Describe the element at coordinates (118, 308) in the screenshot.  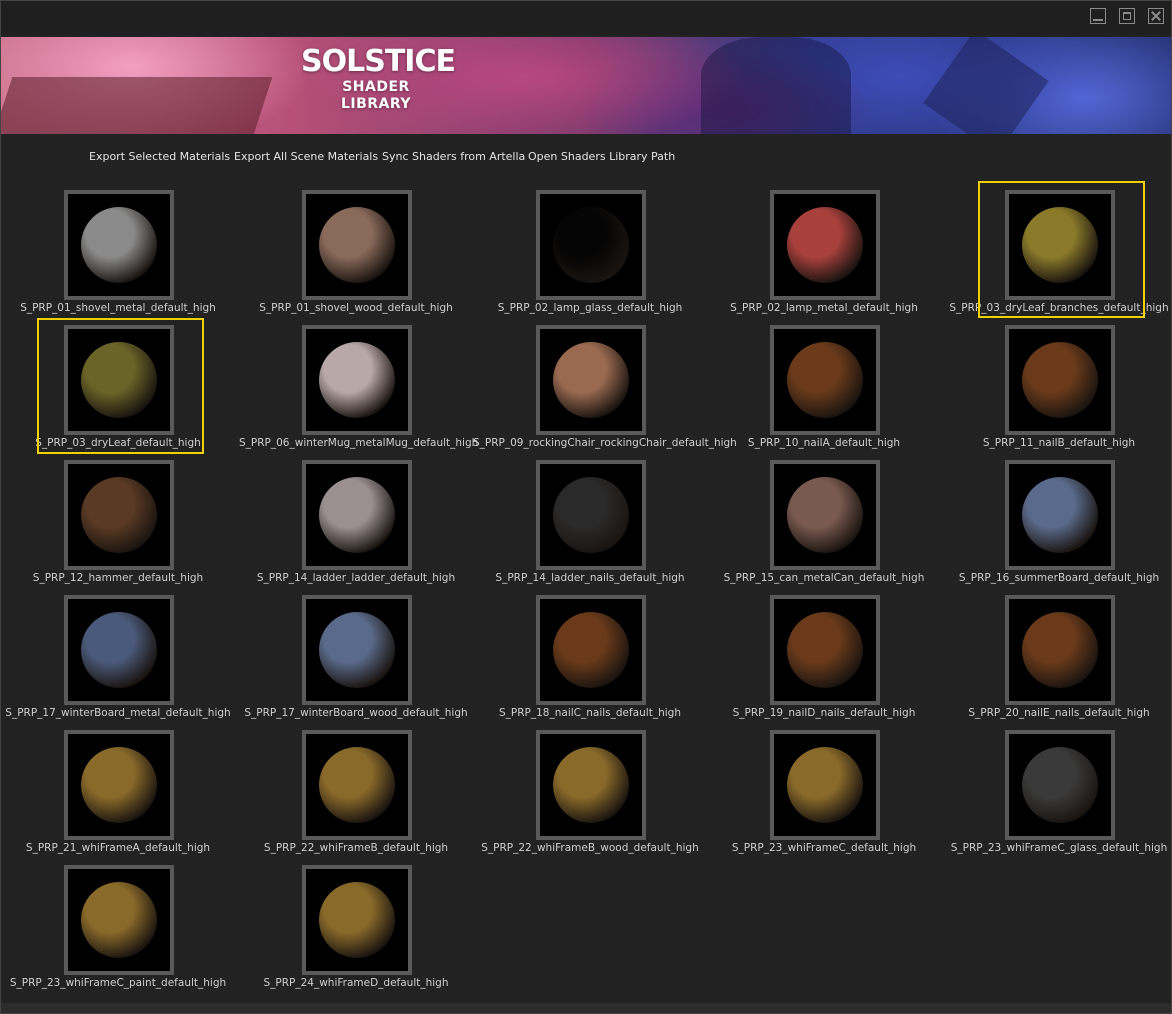
I see `material-name-label: S_PRP_01_shovel_metal_default_high` at that location.